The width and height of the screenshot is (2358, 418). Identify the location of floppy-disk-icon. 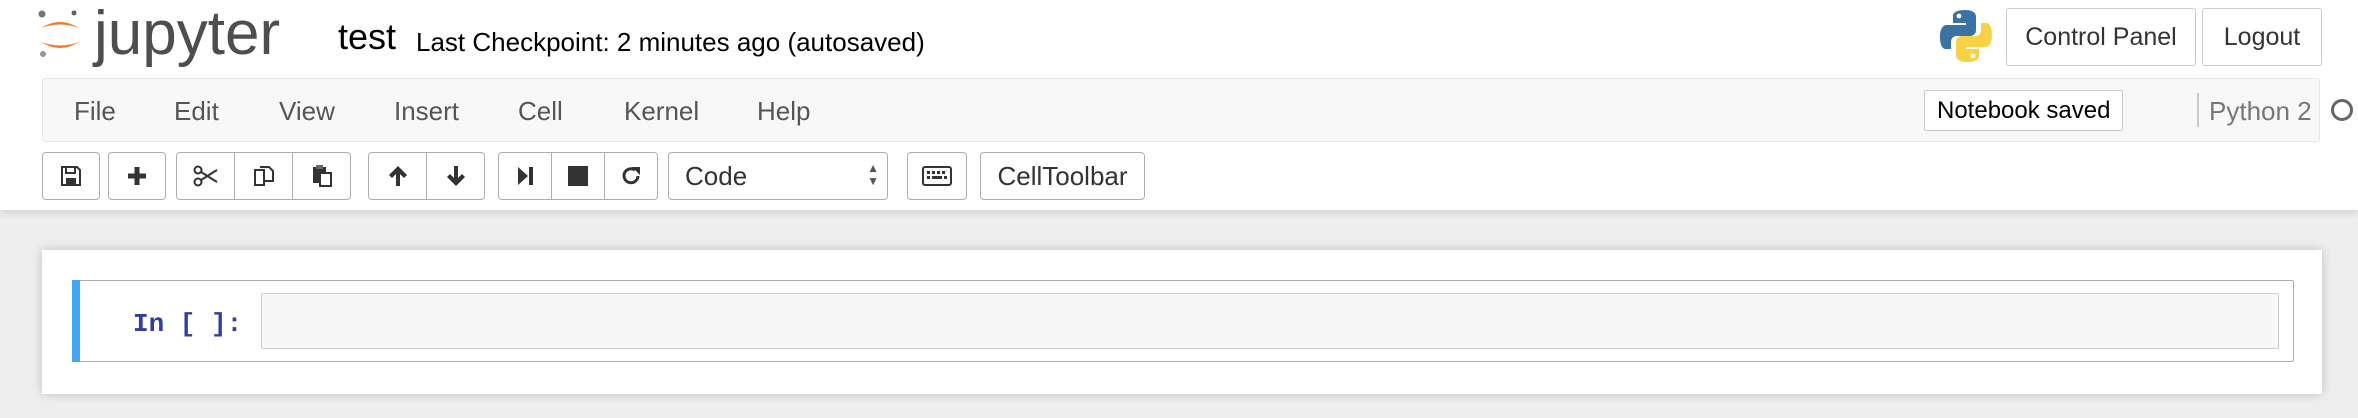
(71, 176).